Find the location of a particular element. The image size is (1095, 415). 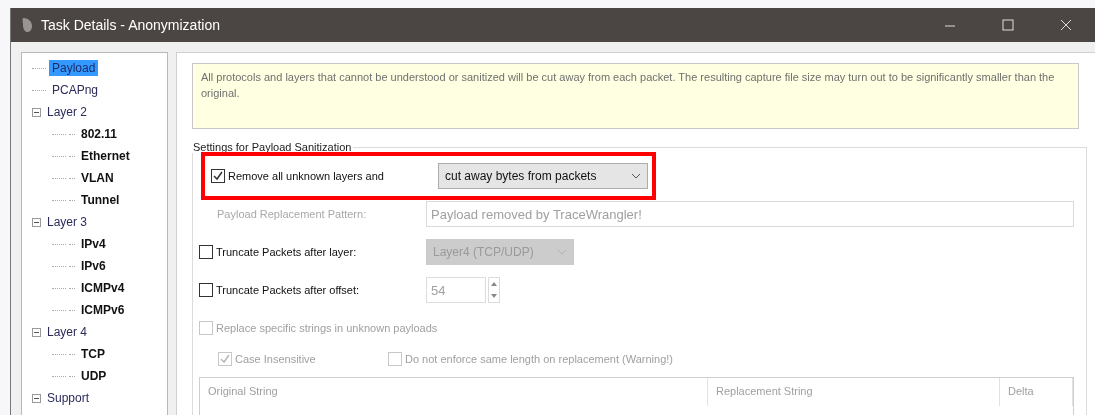

tree-item: Support is located at coordinates (68, 398).